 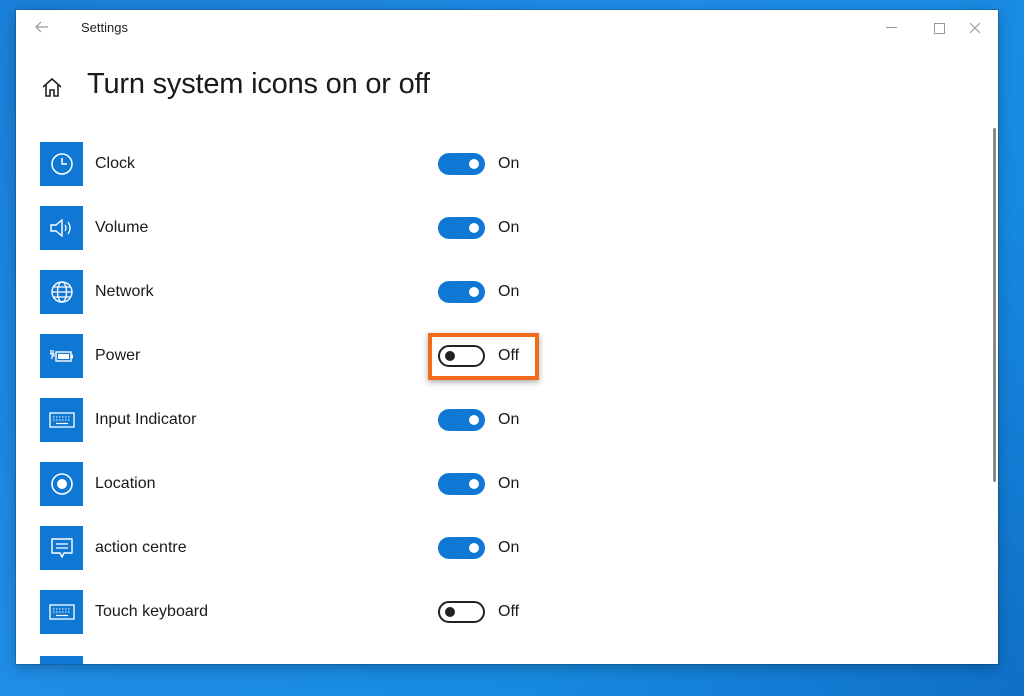 What do you see at coordinates (509, 611) in the screenshot?
I see `toggle-state: Off` at bounding box center [509, 611].